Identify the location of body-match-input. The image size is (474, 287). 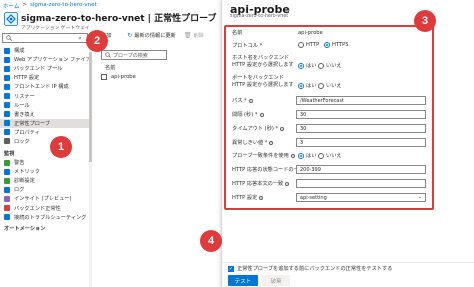
(361, 183).